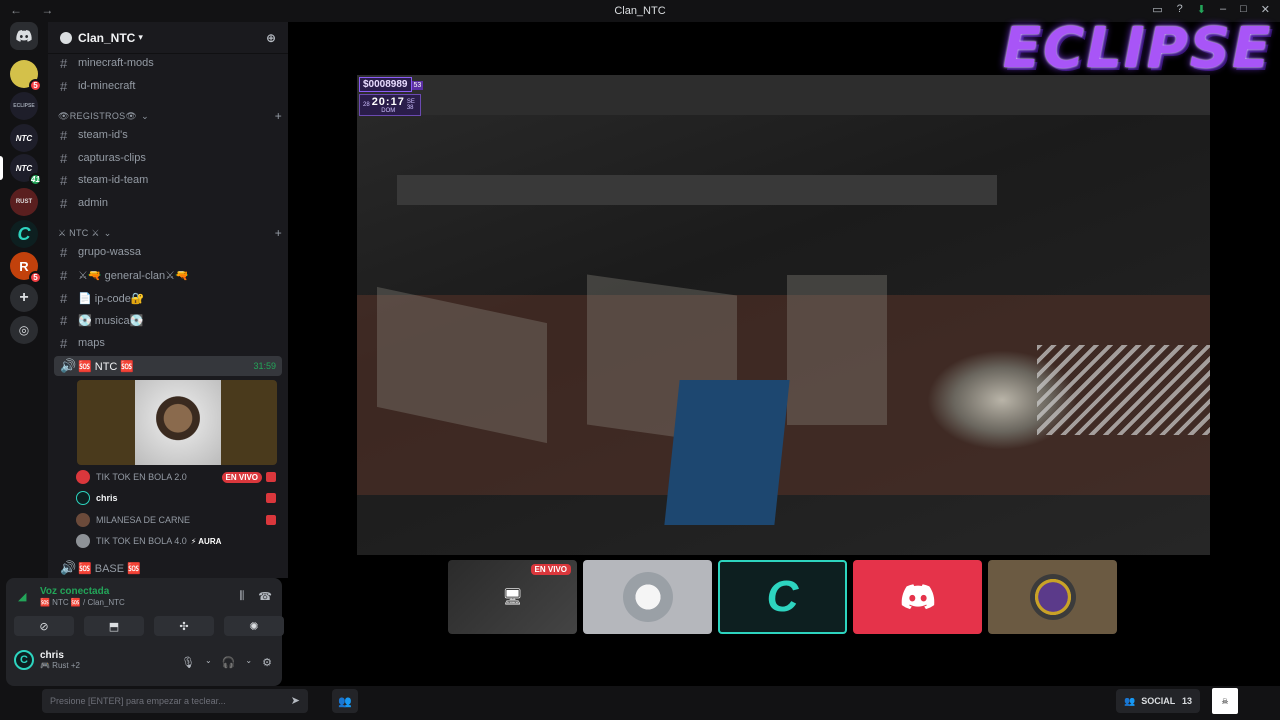 The width and height of the screenshot is (1280, 720). What do you see at coordinates (271, 520) in the screenshot?
I see `deafen-icon` at bounding box center [271, 520].